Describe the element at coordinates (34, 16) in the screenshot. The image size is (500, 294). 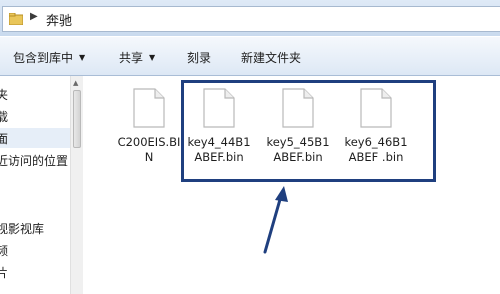
I see `chevron-right-icon: ▶` at that location.